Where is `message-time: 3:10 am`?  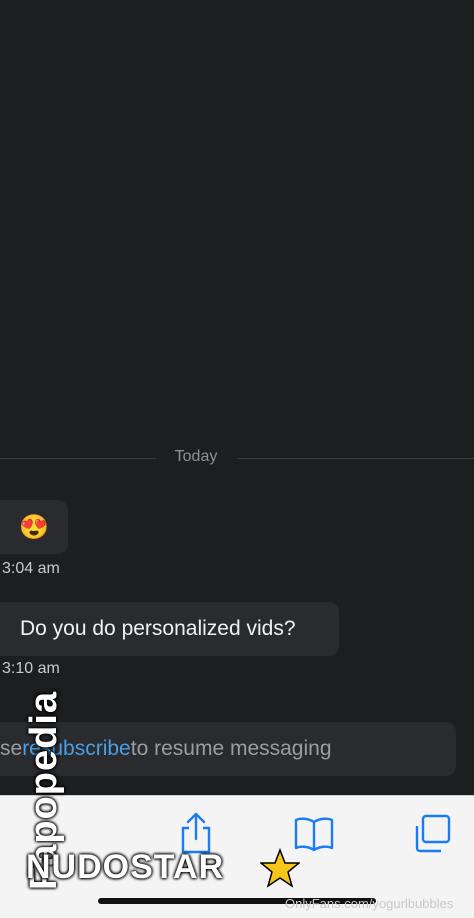 message-time: 3:10 am is located at coordinates (31, 668).